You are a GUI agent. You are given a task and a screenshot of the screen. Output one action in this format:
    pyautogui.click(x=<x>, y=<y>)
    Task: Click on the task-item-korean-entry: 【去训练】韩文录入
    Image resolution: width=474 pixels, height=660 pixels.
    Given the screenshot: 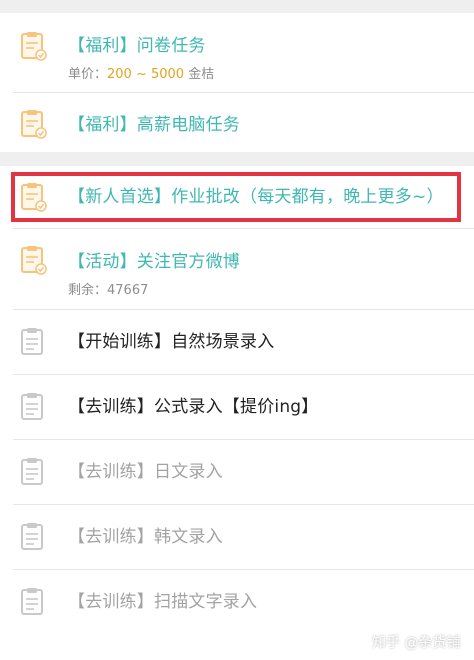 What is the action you would take?
    pyautogui.click(x=237, y=537)
    